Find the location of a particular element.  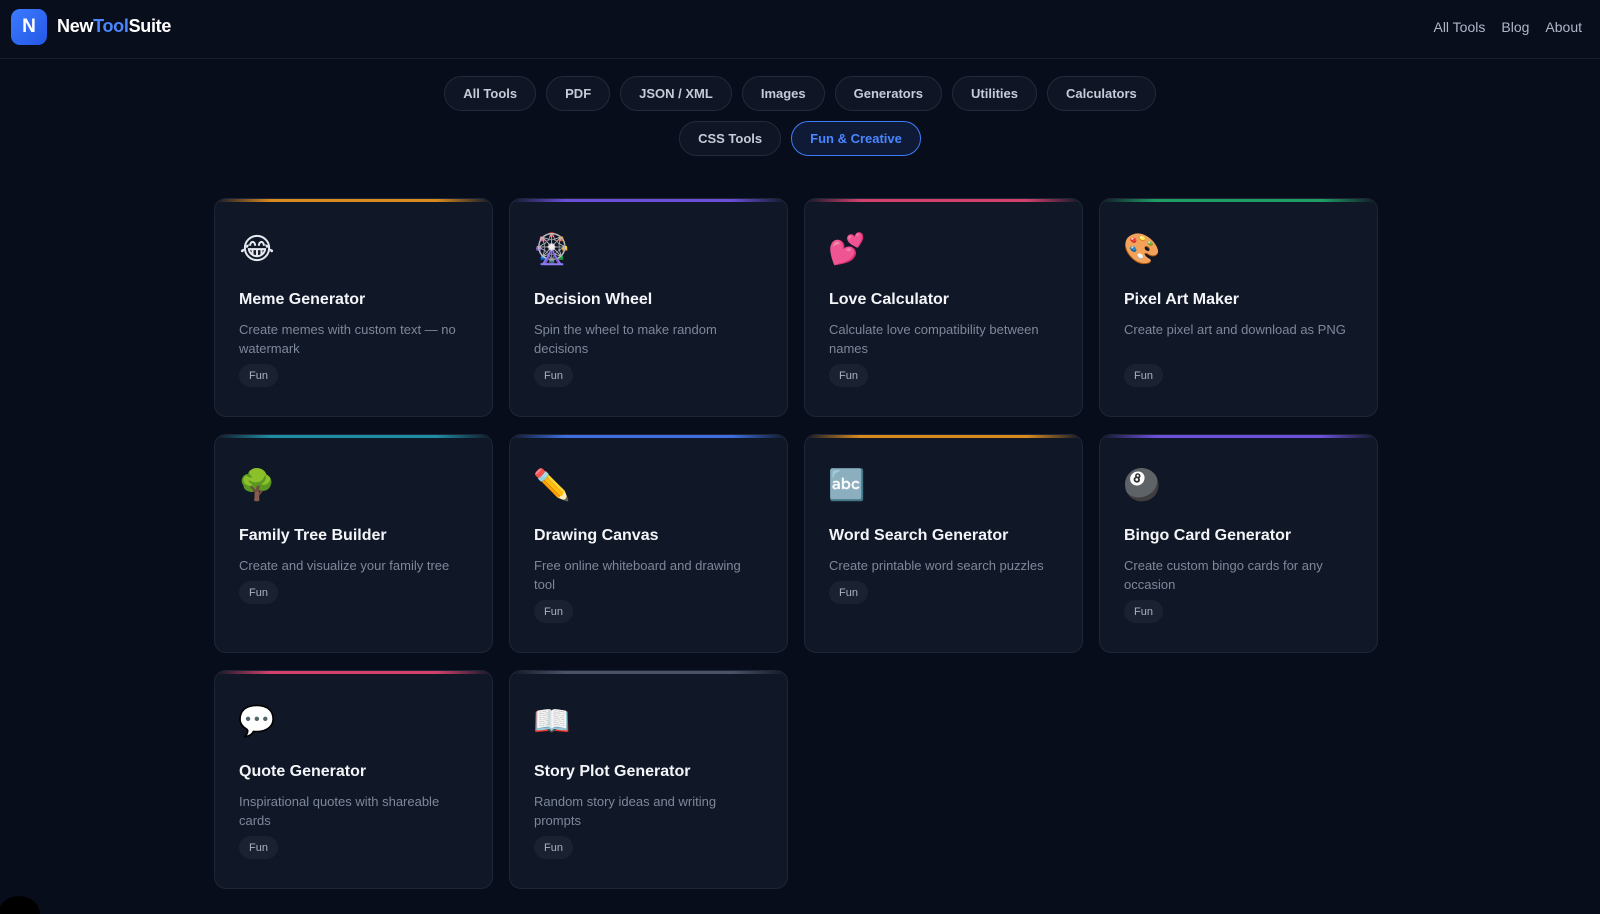

brand-part-suite: Suite is located at coordinates (150, 26).